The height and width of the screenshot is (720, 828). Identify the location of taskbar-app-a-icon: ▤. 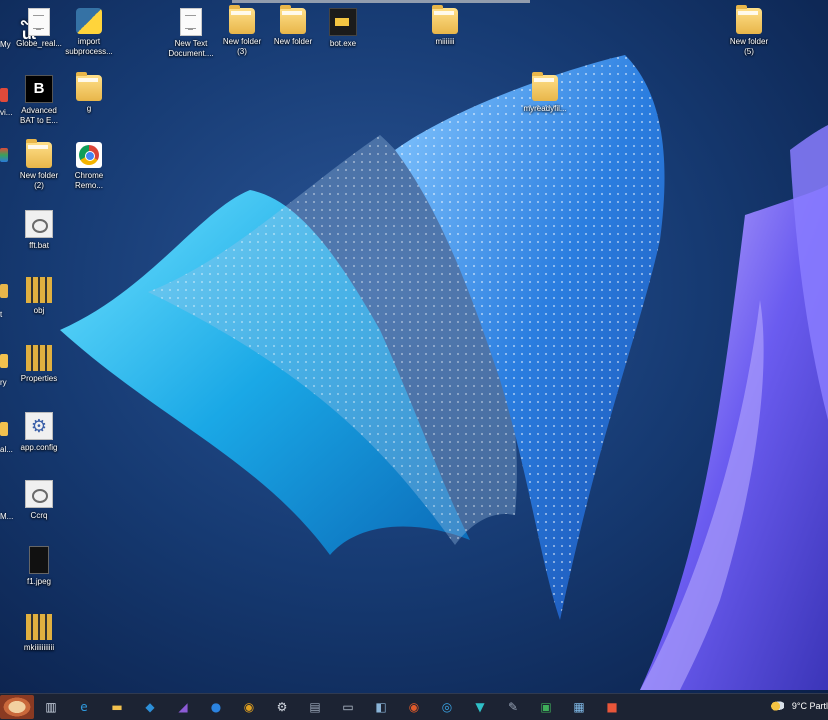
(315, 707).